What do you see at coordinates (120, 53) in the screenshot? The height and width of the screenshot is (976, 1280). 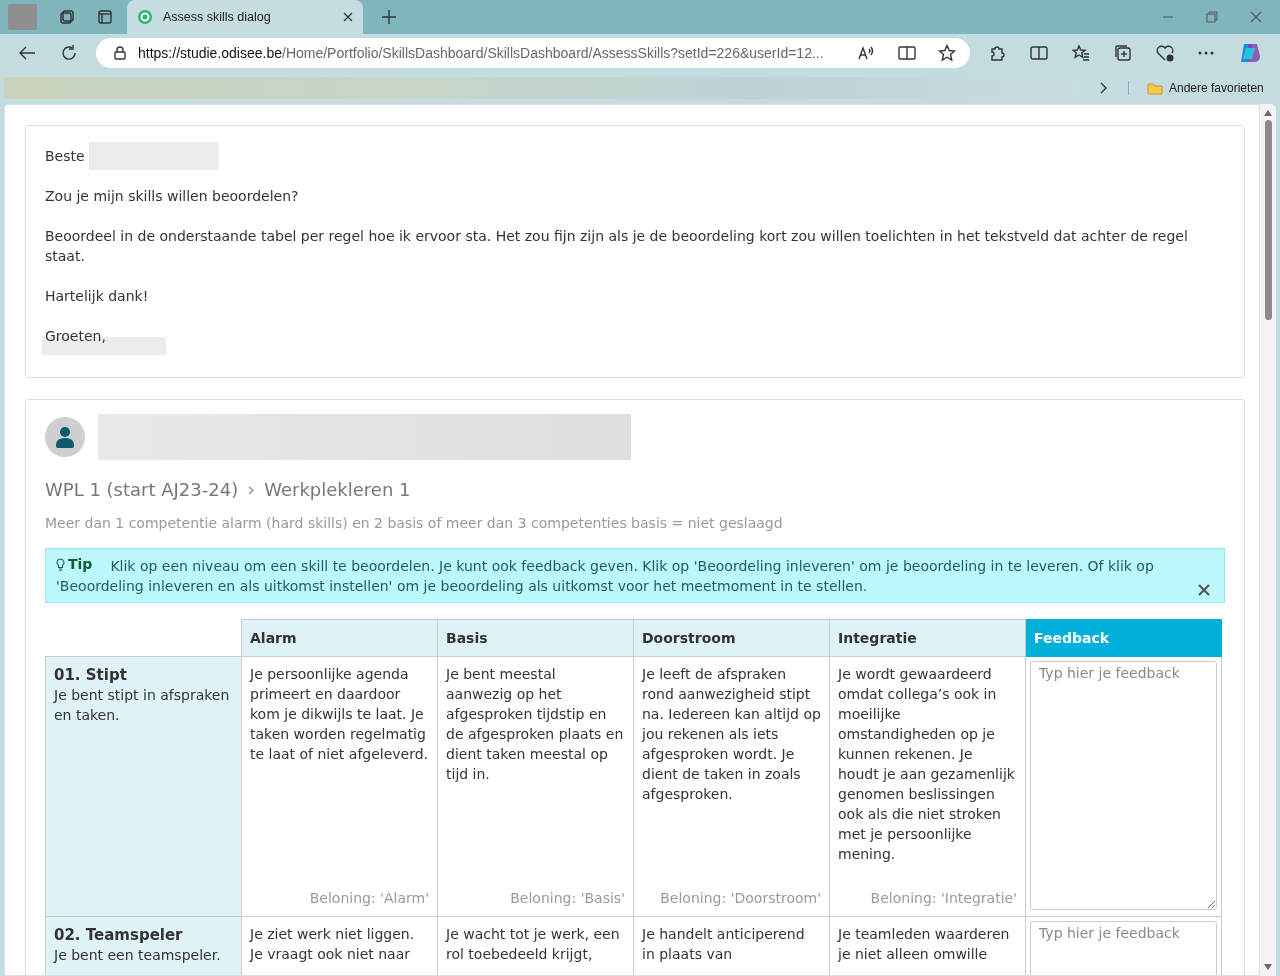 I see `lock-icon` at bounding box center [120, 53].